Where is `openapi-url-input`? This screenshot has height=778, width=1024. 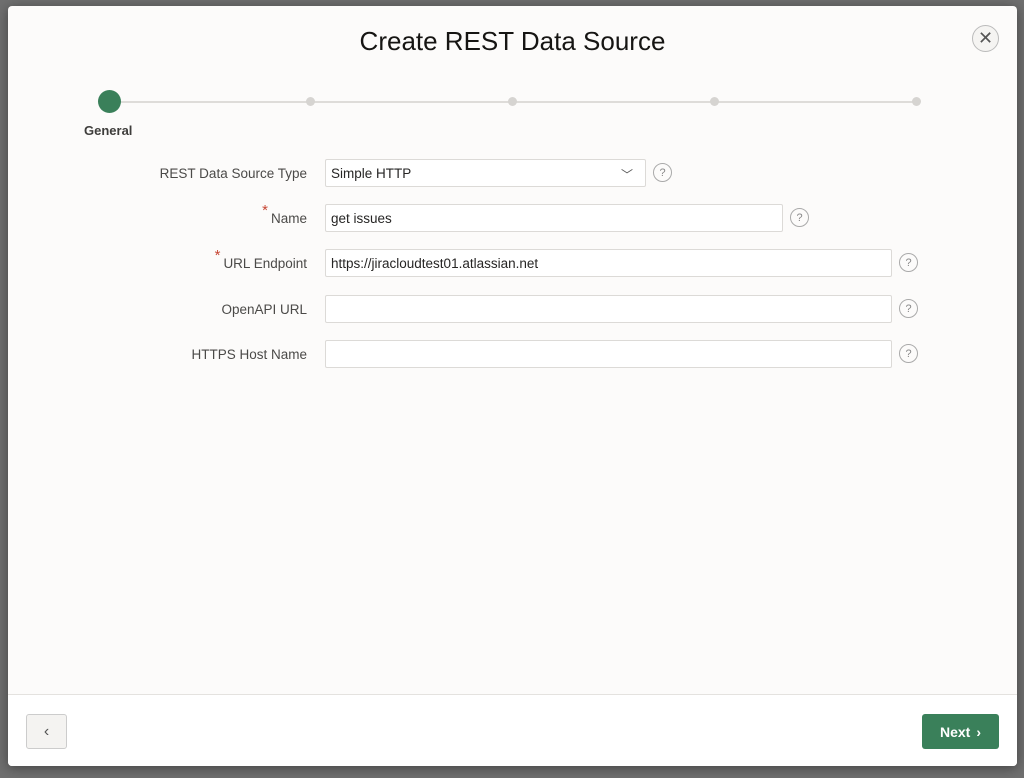
openapi-url-input is located at coordinates (608, 309).